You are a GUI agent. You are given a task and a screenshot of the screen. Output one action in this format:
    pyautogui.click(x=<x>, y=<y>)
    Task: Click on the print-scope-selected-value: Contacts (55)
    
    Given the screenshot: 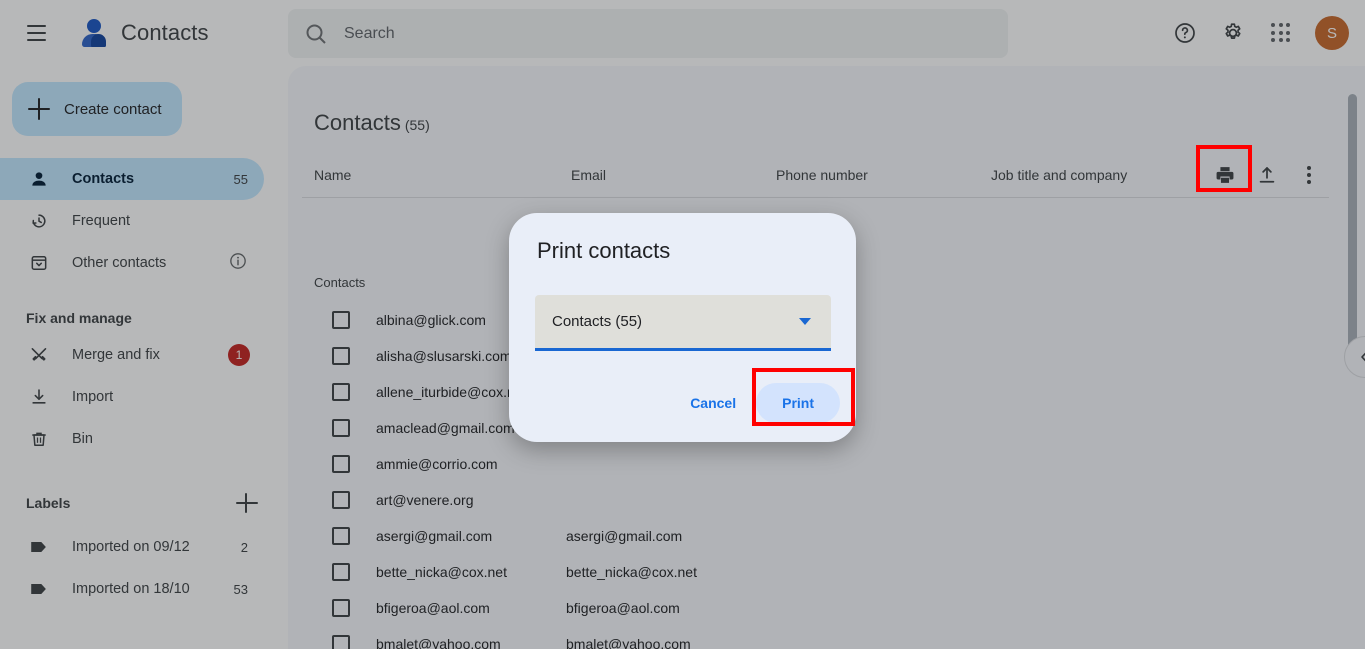 What is the action you would take?
    pyautogui.click(x=597, y=321)
    